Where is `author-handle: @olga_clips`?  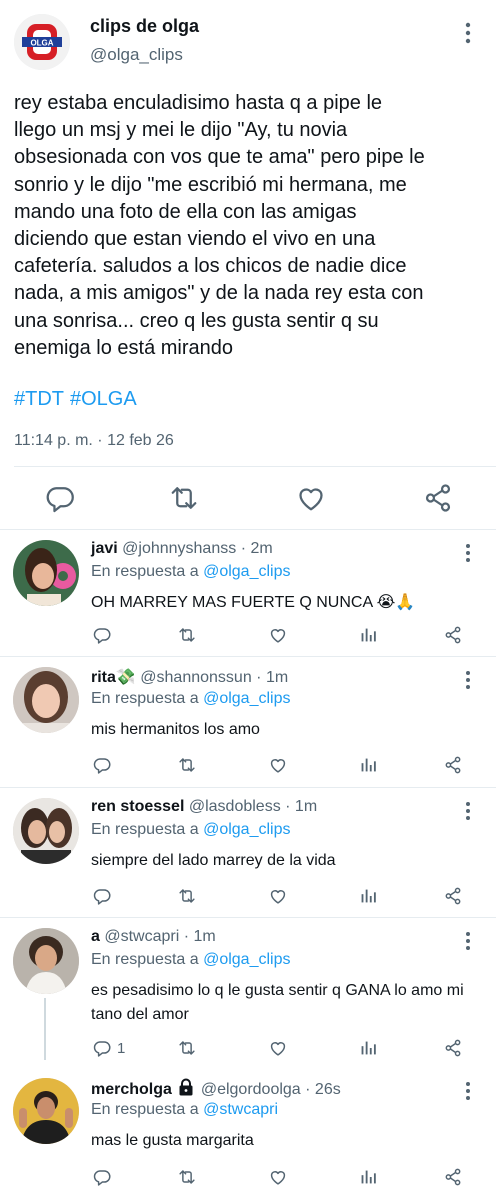 author-handle: @olga_clips is located at coordinates (136, 55).